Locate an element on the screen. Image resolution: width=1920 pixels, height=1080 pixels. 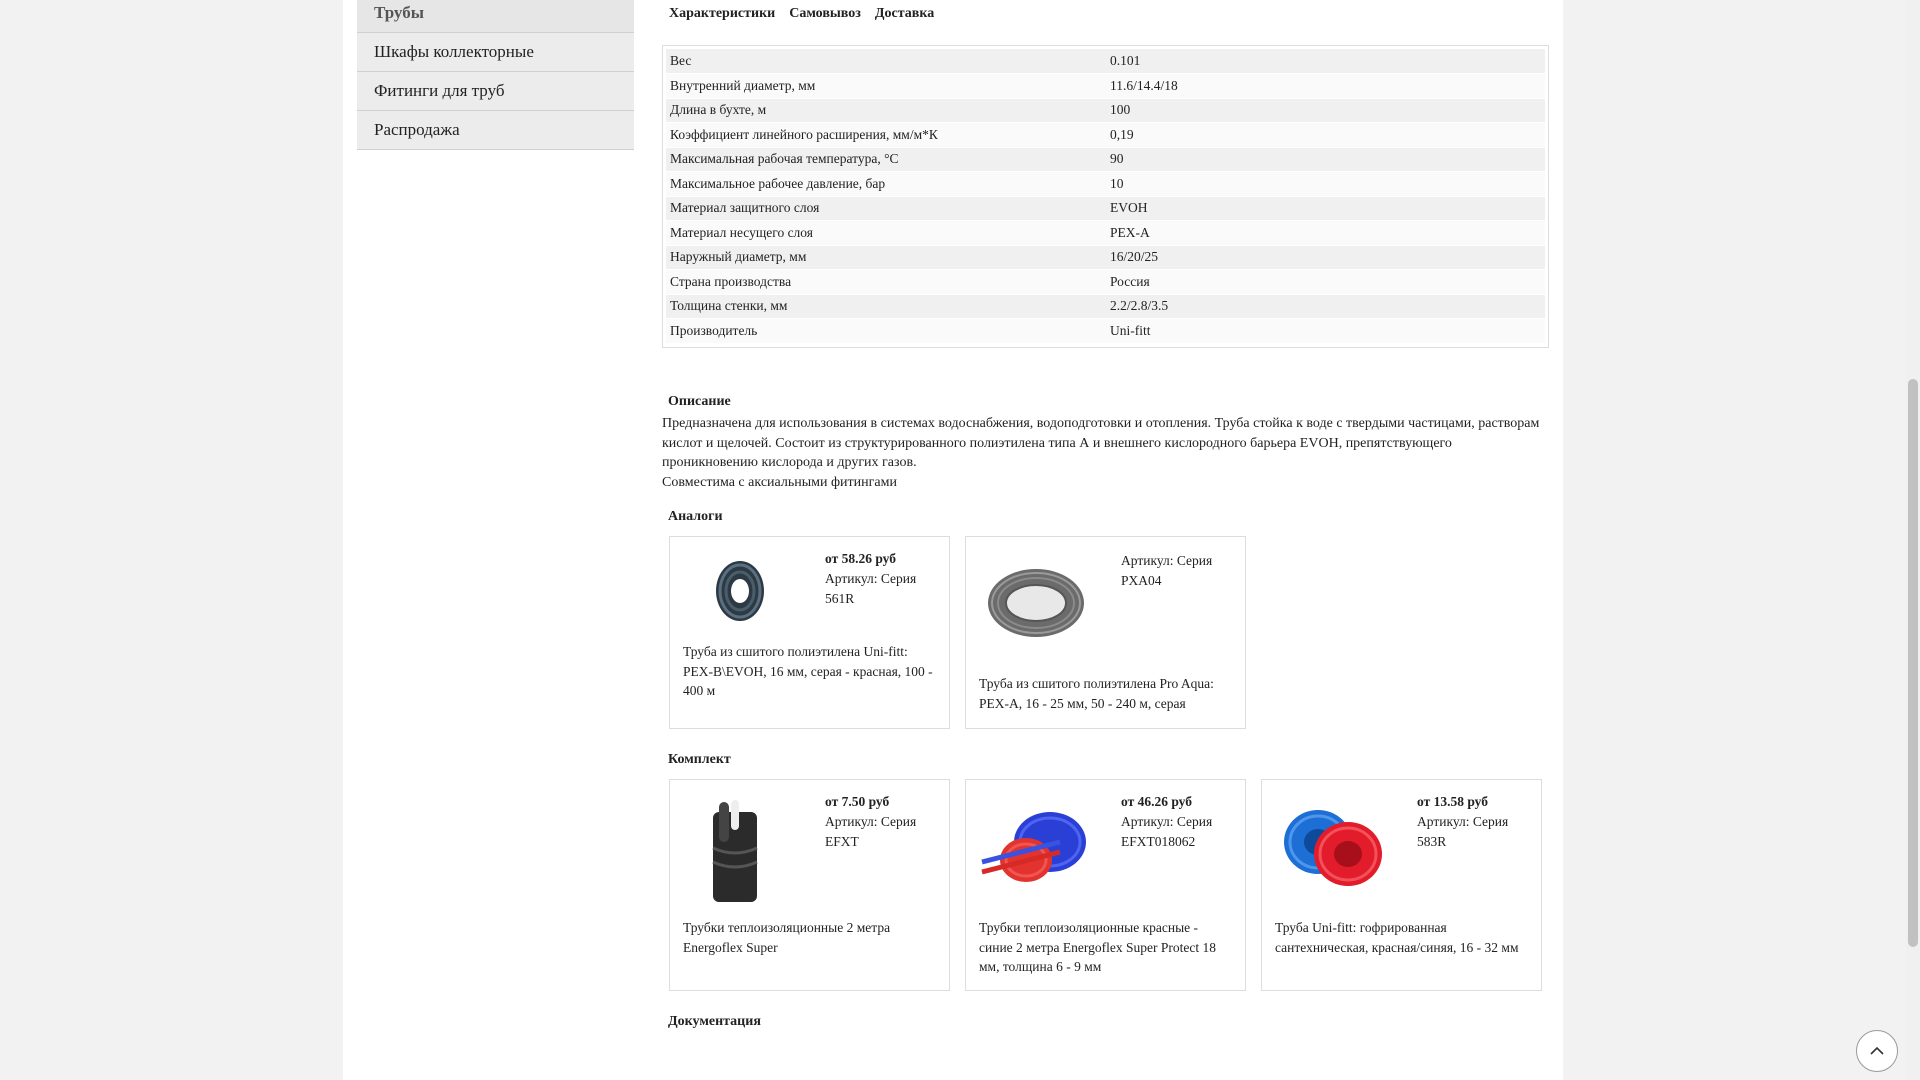
spec-value: 10 is located at coordinates (1325, 184).